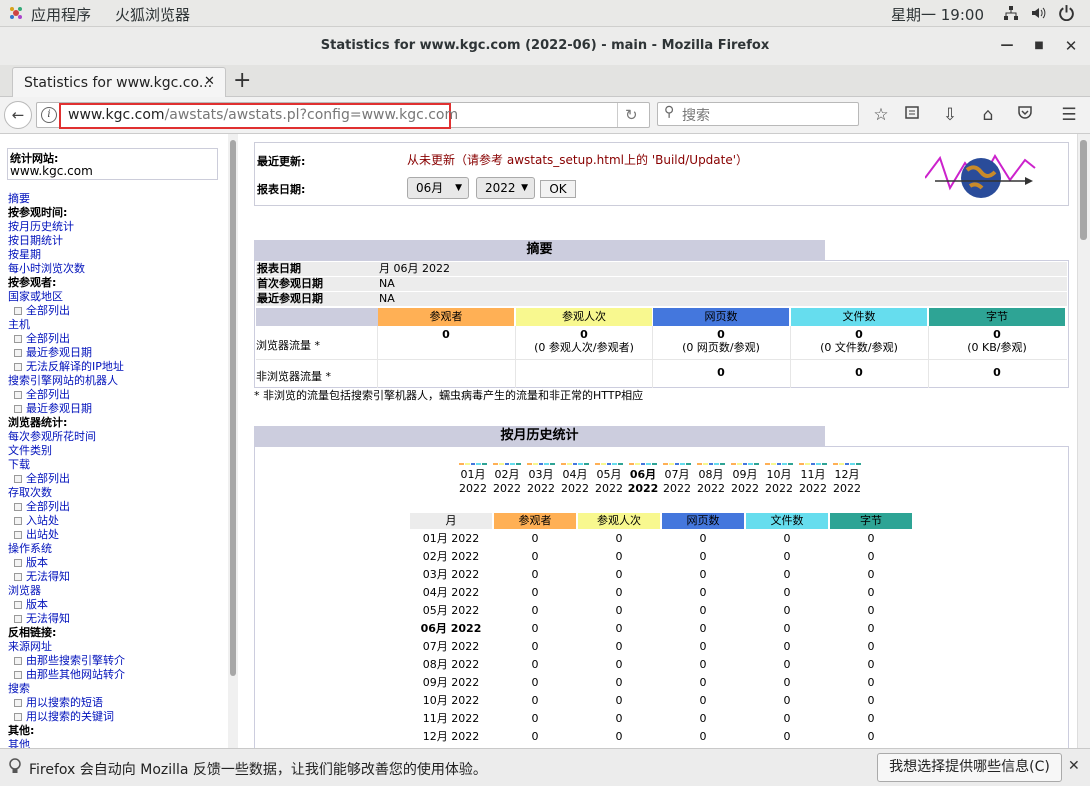 This screenshot has width=1090, height=786. I want to click on menu-hamburger-icon: ☰, so click(1069, 115).